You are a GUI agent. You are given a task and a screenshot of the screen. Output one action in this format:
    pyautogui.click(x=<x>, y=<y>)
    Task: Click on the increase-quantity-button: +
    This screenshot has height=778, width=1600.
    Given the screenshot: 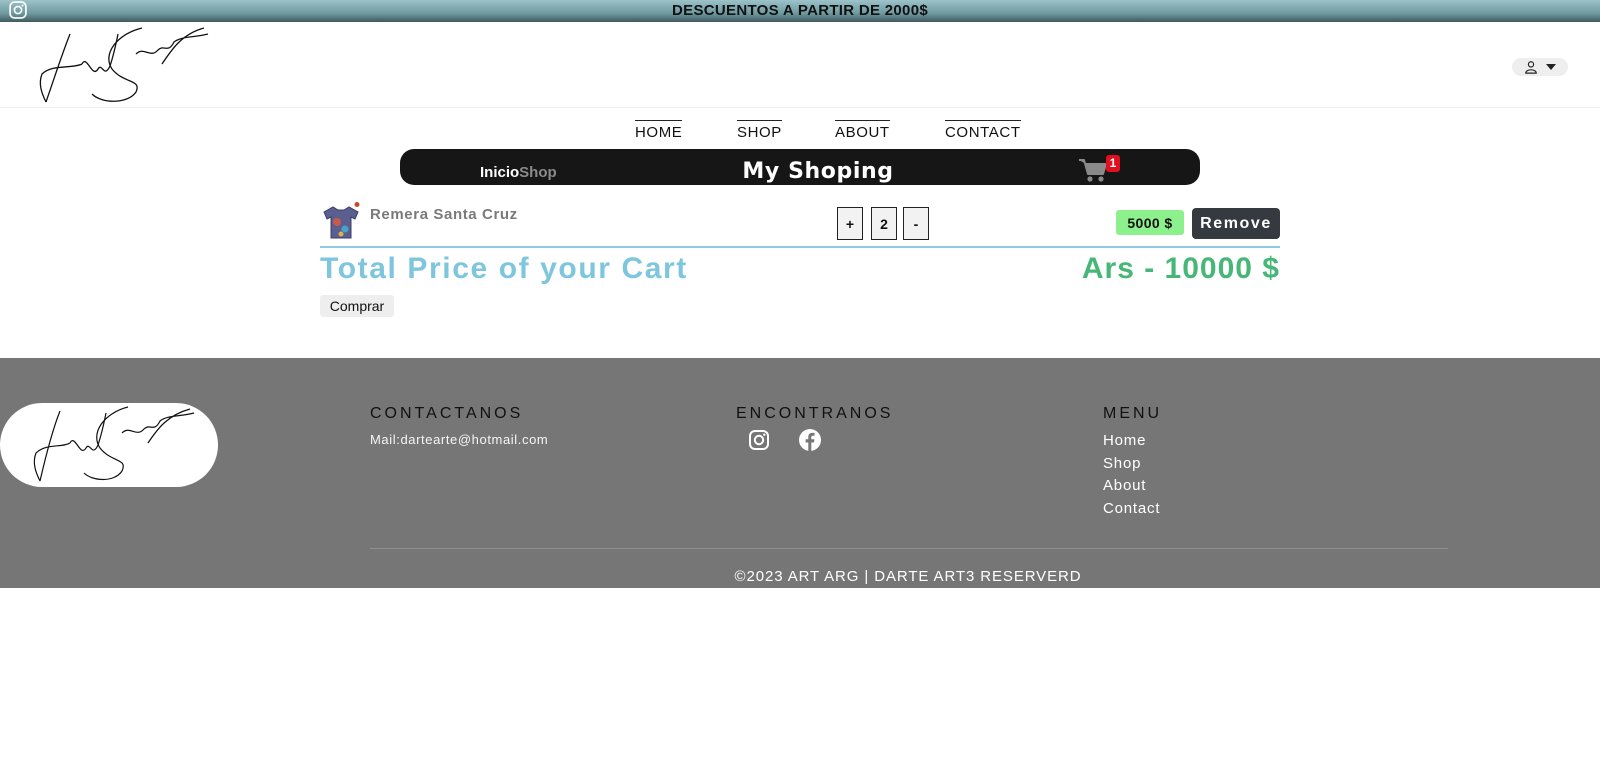 What is the action you would take?
    pyautogui.click(x=850, y=223)
    